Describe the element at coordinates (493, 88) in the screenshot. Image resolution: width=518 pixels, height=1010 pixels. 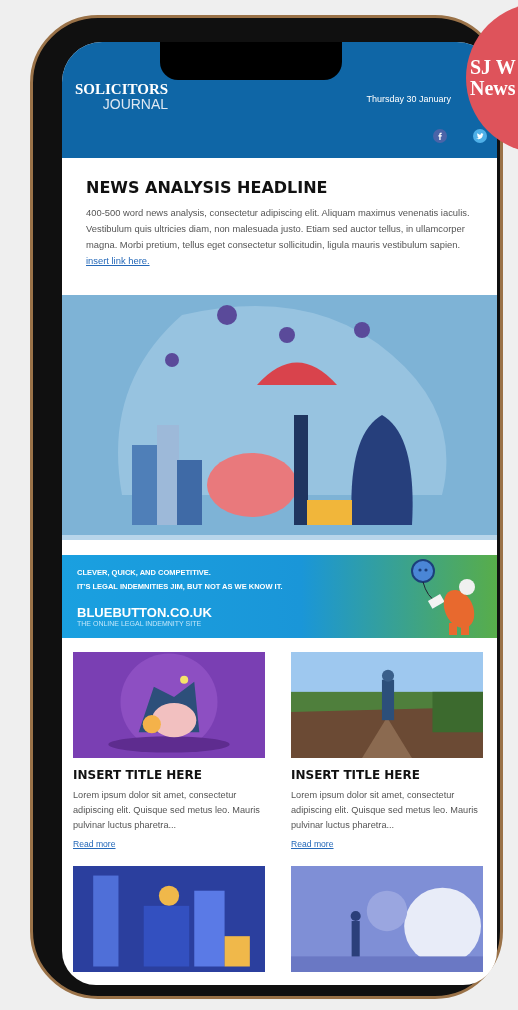
I see `badge-text: News` at that location.